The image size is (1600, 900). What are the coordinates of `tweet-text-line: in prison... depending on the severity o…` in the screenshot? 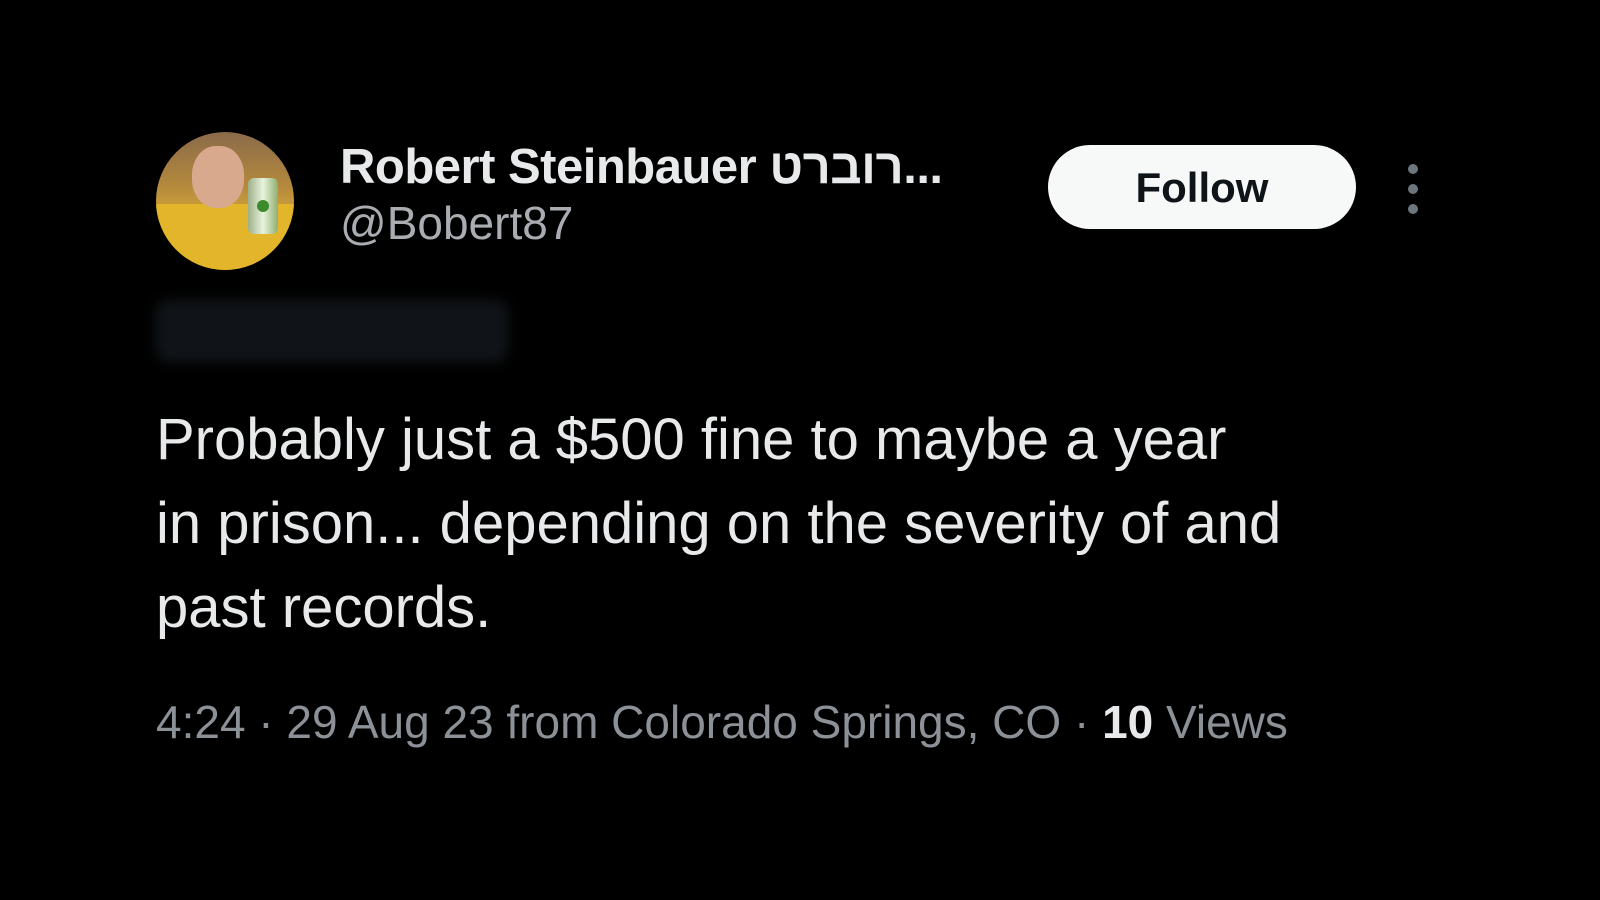 It's located at (719, 523).